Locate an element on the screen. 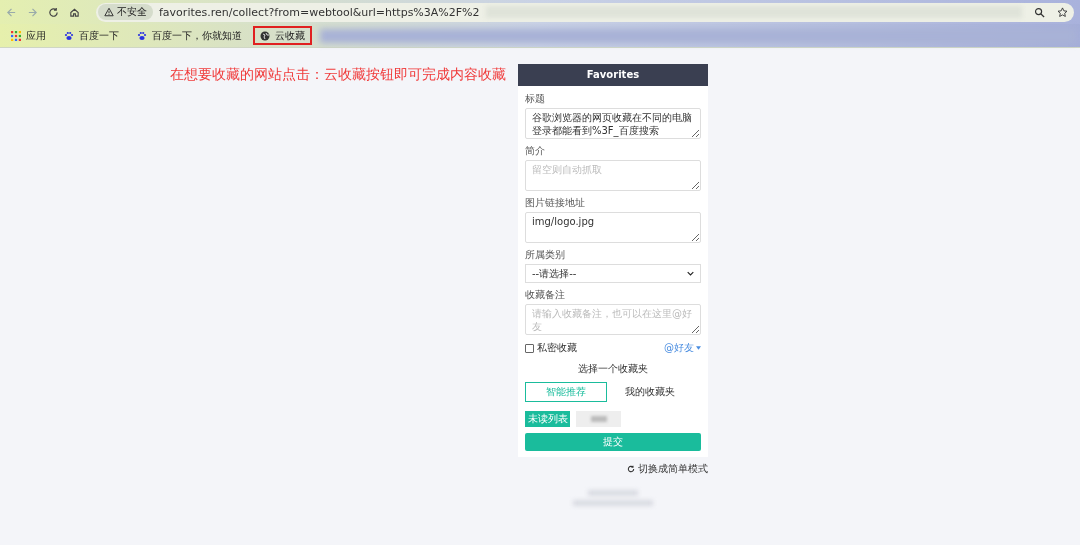 This screenshot has width=1080, height=545. bookmark: 应用 is located at coordinates (28, 35).